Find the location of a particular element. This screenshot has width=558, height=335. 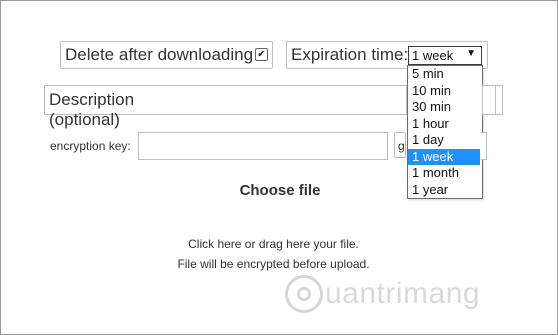

watermark-text: uantrimang is located at coordinates (403, 293).